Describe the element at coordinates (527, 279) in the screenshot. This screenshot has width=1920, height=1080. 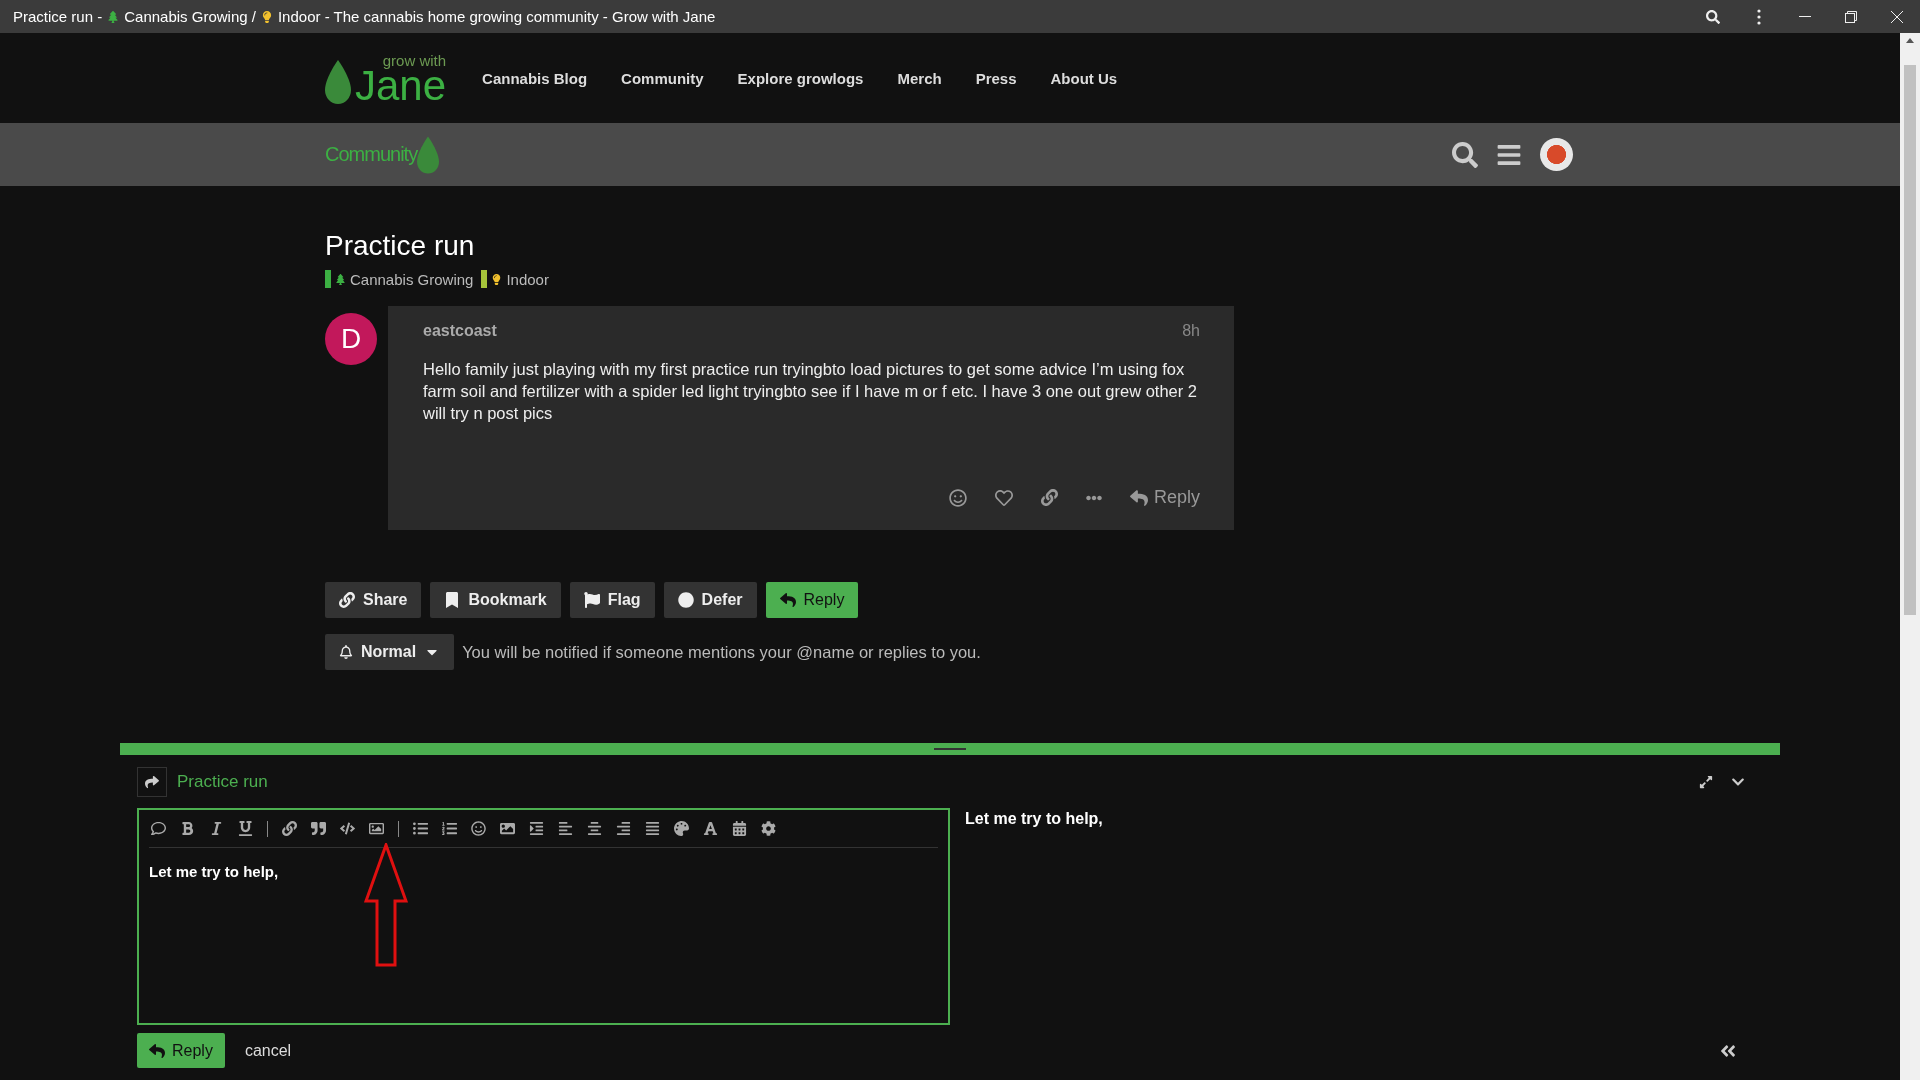
I see `category-link: Indoor` at that location.